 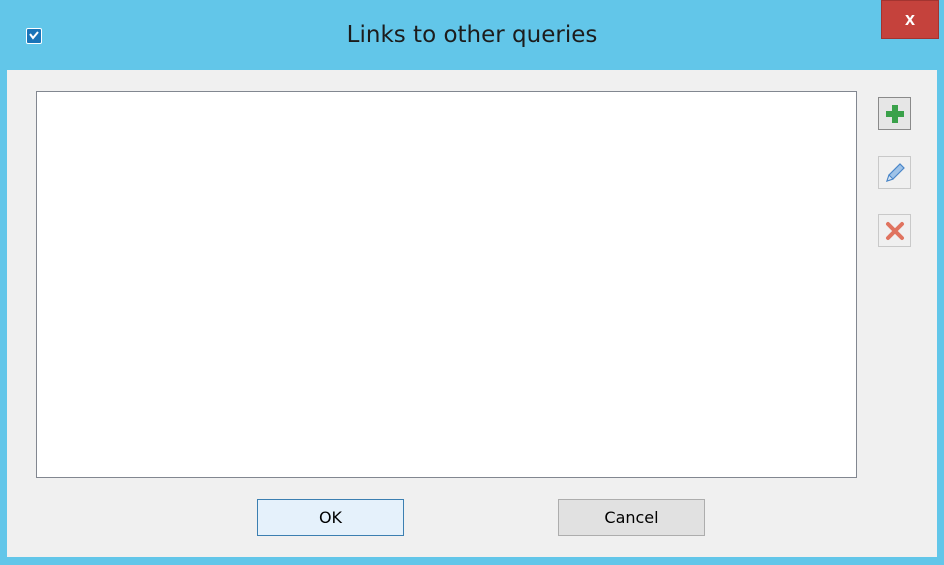 What do you see at coordinates (330, 517) in the screenshot?
I see `ok-button: OK` at bounding box center [330, 517].